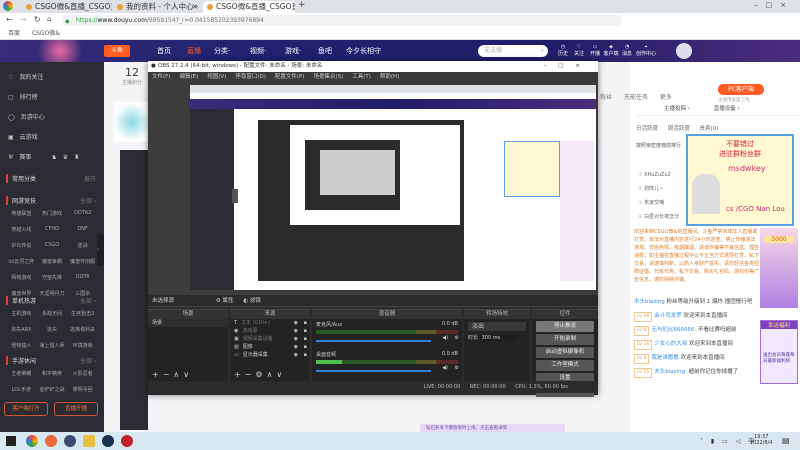 Image resolution: width=800 pixels, height=450 pixels. I want to click on control-button: 开始录制, so click(565, 339).